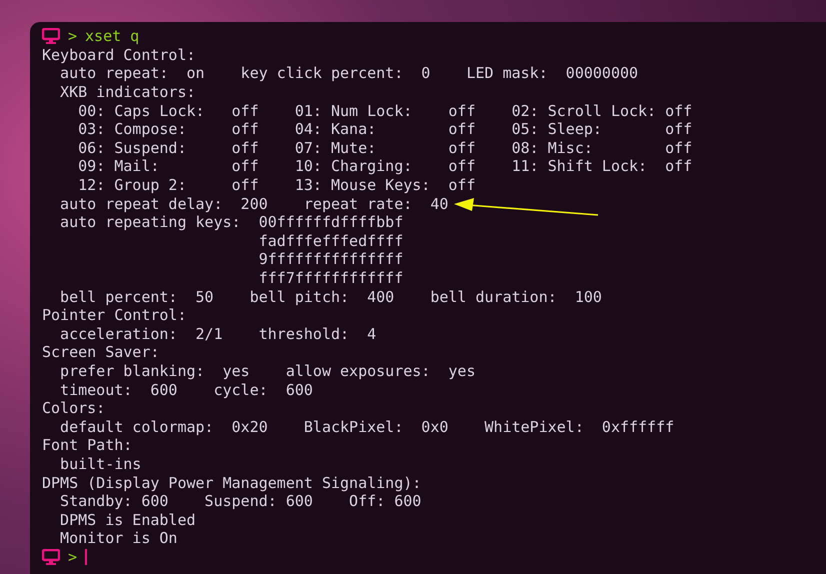  What do you see at coordinates (366, 427) in the screenshot?
I see `output-line: default colormap: 0x20 BlackPixel: 0x0 WhitePixel: 0xffffff` at bounding box center [366, 427].